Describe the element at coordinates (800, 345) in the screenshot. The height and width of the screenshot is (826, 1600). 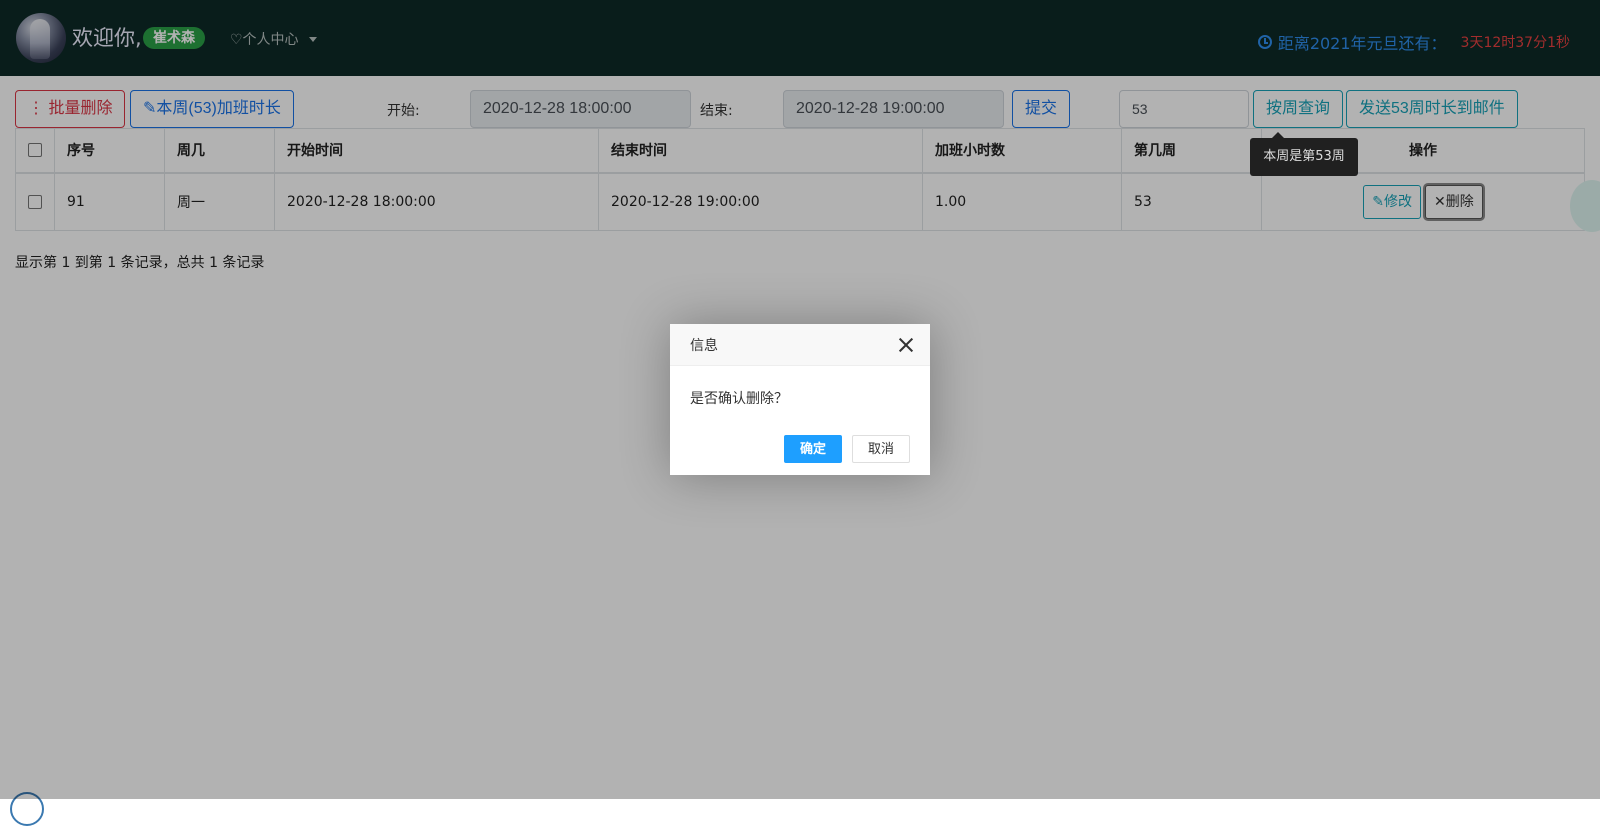
I see `dialog-header: 信息` at that location.